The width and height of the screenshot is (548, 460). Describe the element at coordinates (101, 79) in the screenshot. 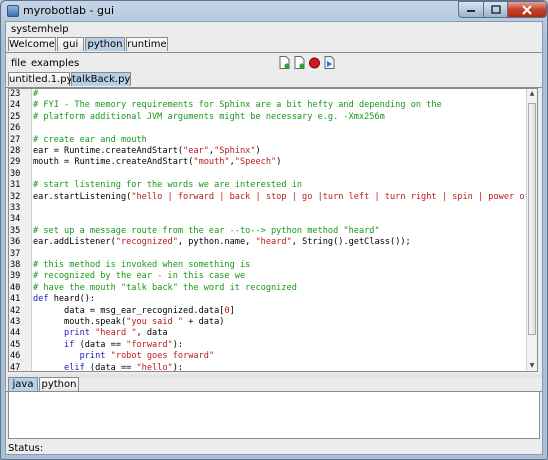

I see `tab-talkback-py: talkBack.py` at that location.